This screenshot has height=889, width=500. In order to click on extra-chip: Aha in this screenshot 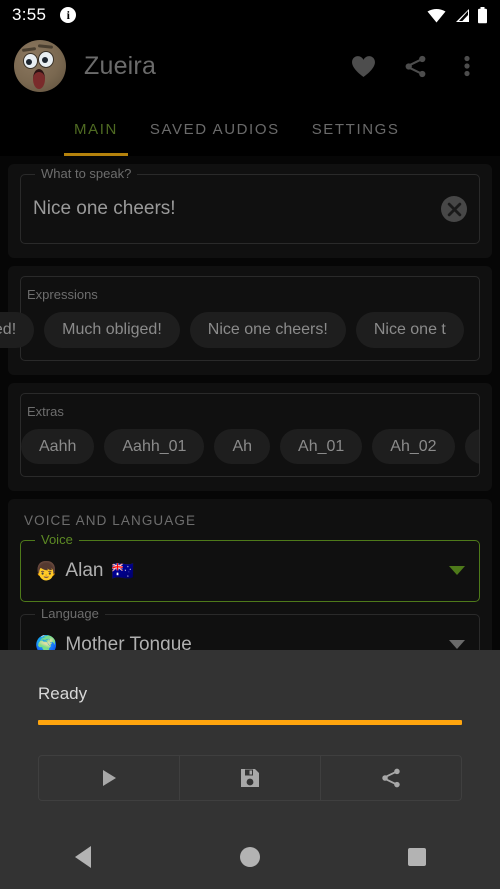, I will do `click(471, 446)`.